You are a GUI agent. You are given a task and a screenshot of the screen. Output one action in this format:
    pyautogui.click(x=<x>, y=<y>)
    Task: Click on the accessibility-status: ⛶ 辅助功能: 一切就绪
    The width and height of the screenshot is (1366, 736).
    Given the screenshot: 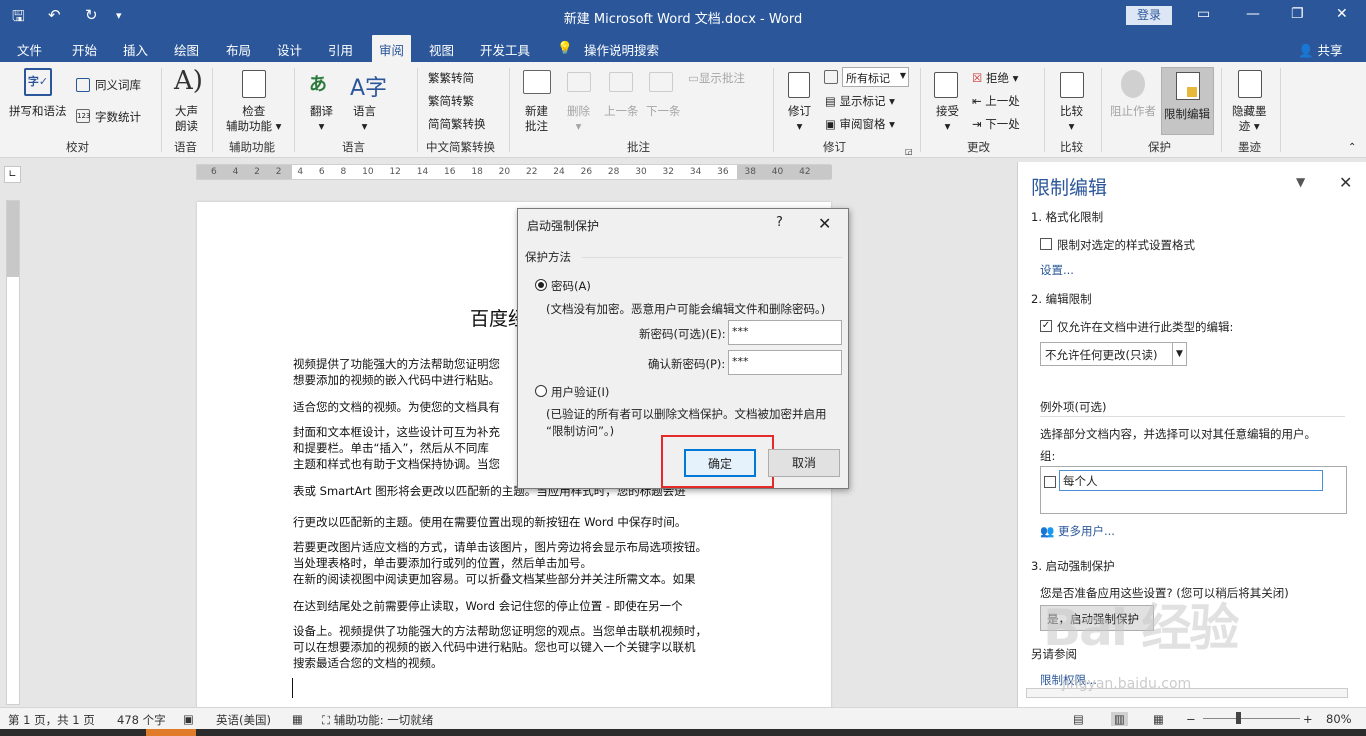 What is the action you would take?
    pyautogui.click(x=377, y=720)
    